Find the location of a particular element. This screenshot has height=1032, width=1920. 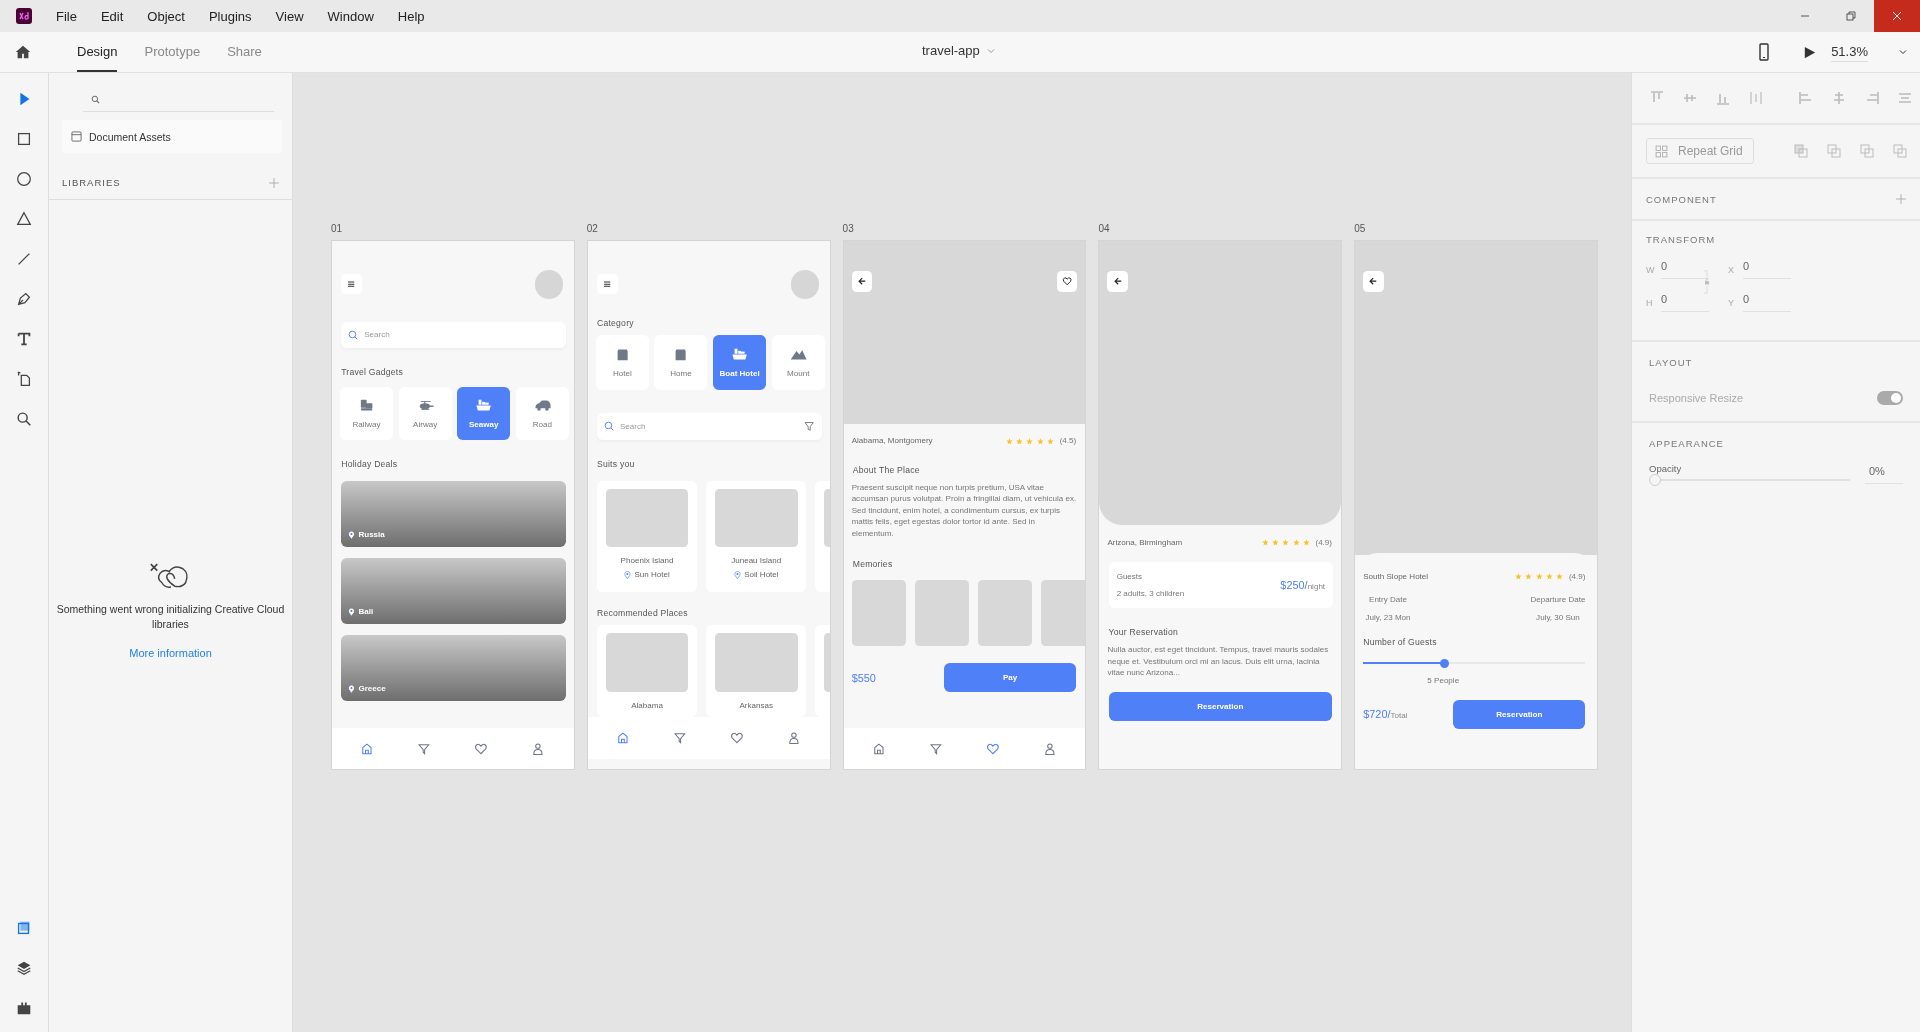

search-icon is located at coordinates (24, 419).